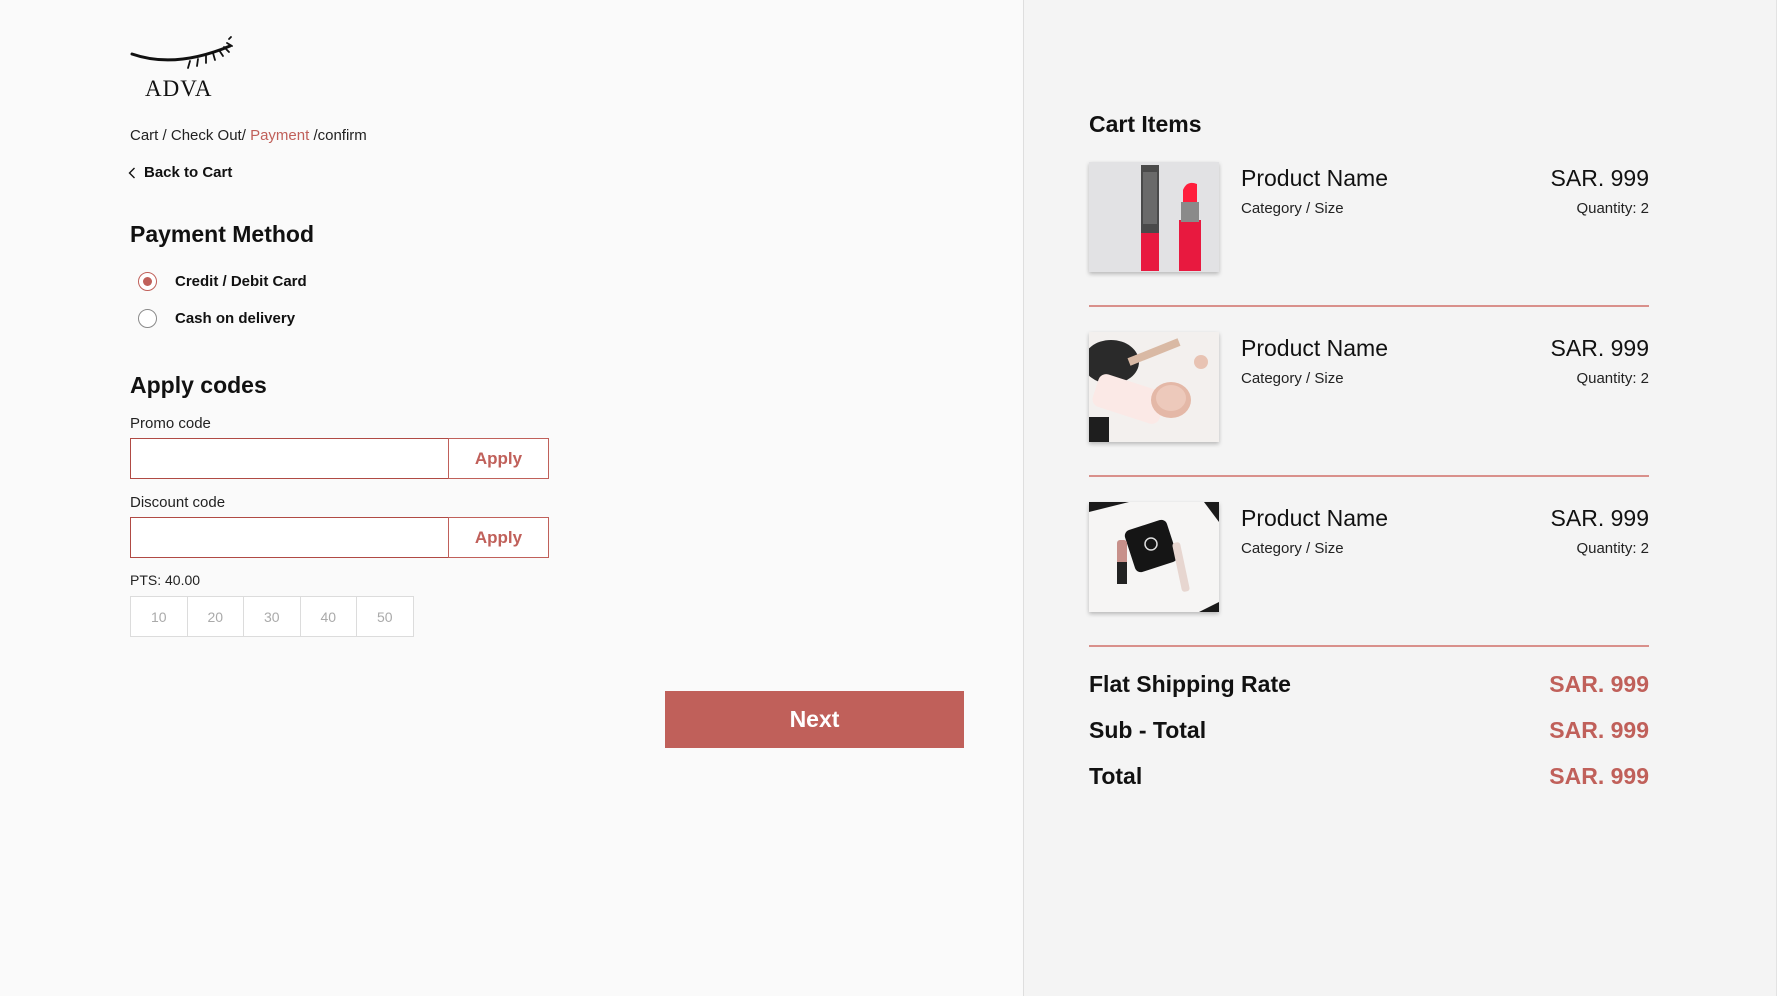  Describe the element at coordinates (385, 616) in the screenshot. I see `points-chip: 50` at that location.